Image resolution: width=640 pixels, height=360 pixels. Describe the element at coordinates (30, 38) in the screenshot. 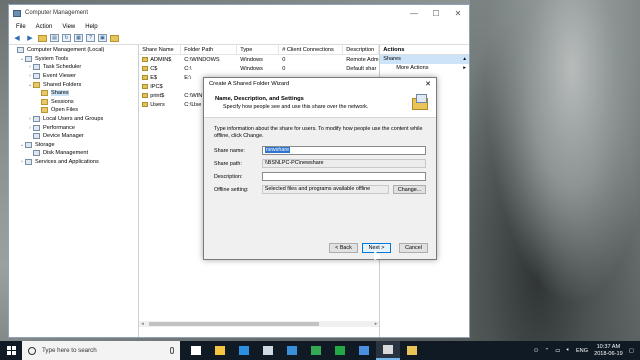

I see `forward-arrow-icon: ▶` at that location.